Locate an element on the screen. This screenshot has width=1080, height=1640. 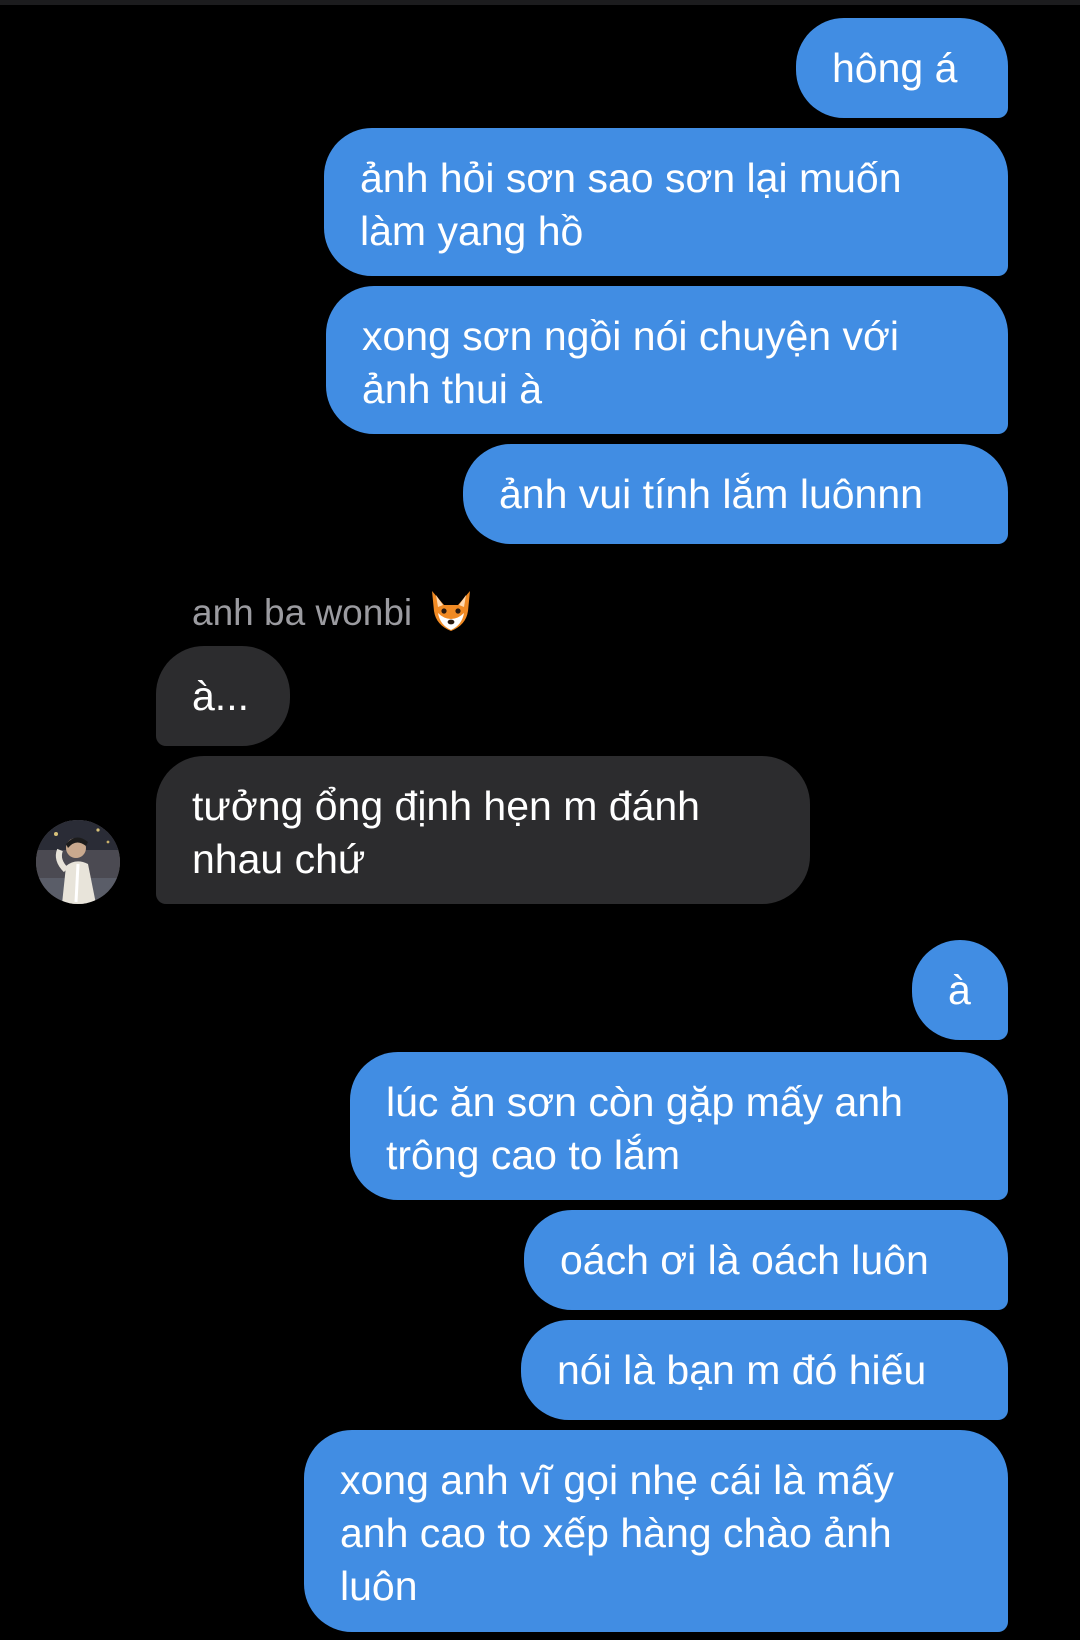
sender-name-text: anh ba wonbi is located at coordinates (302, 612).